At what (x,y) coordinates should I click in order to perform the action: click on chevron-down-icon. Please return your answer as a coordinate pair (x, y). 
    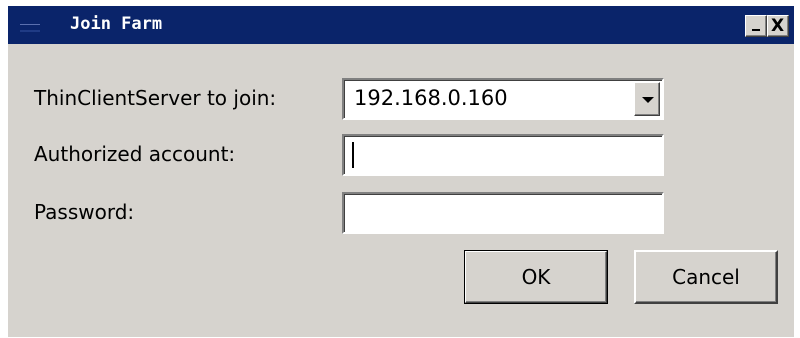
    Looking at the image, I should click on (648, 100).